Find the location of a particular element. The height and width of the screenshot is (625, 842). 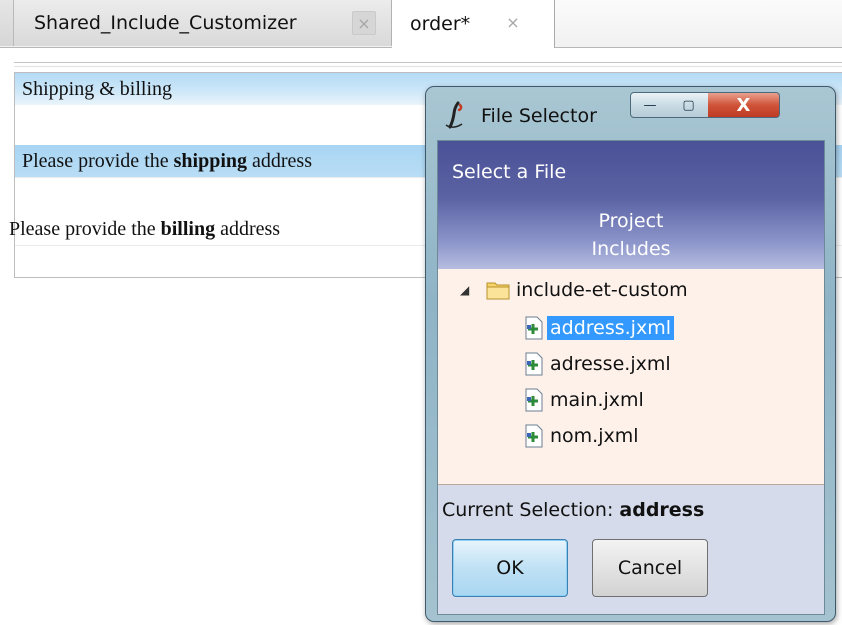

tree-file-node: main.jxml is located at coordinates (585, 400).